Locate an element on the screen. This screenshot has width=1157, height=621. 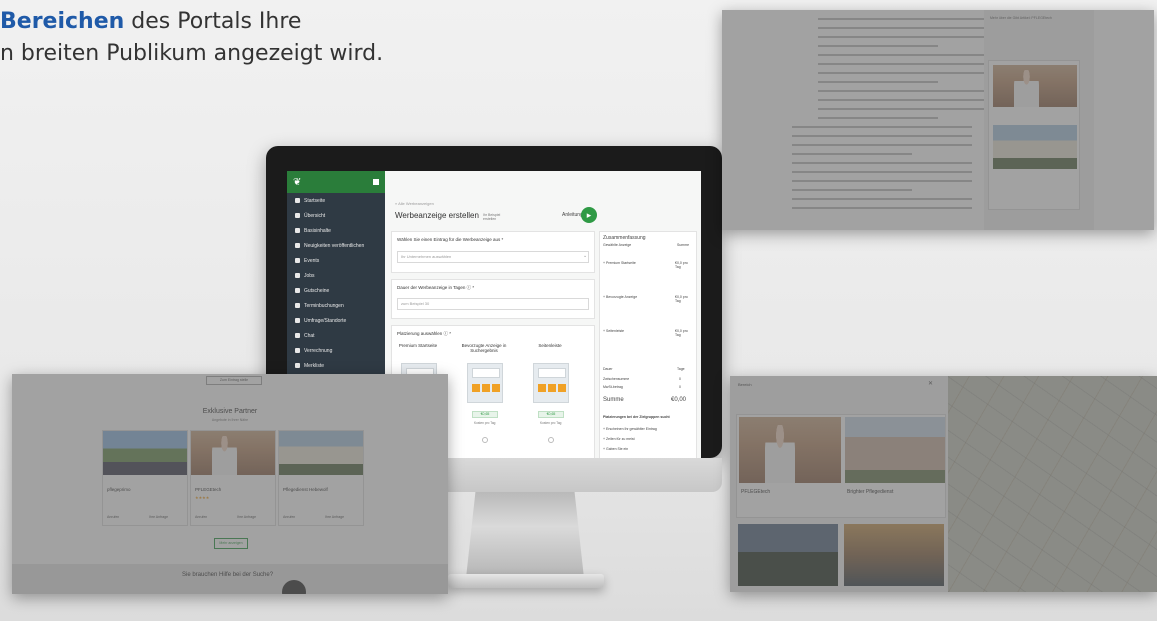
sidebar-item-7: Terminbuchungen is located at coordinates (336, 305).